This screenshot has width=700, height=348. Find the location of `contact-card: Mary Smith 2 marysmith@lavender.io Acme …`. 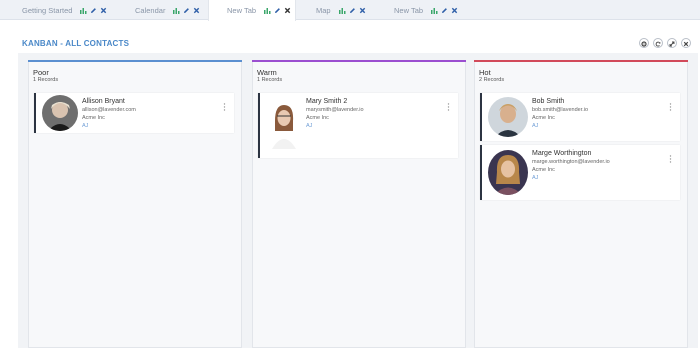

contact-card: Mary Smith 2 marysmith@lavender.io Acme … is located at coordinates (358, 125).